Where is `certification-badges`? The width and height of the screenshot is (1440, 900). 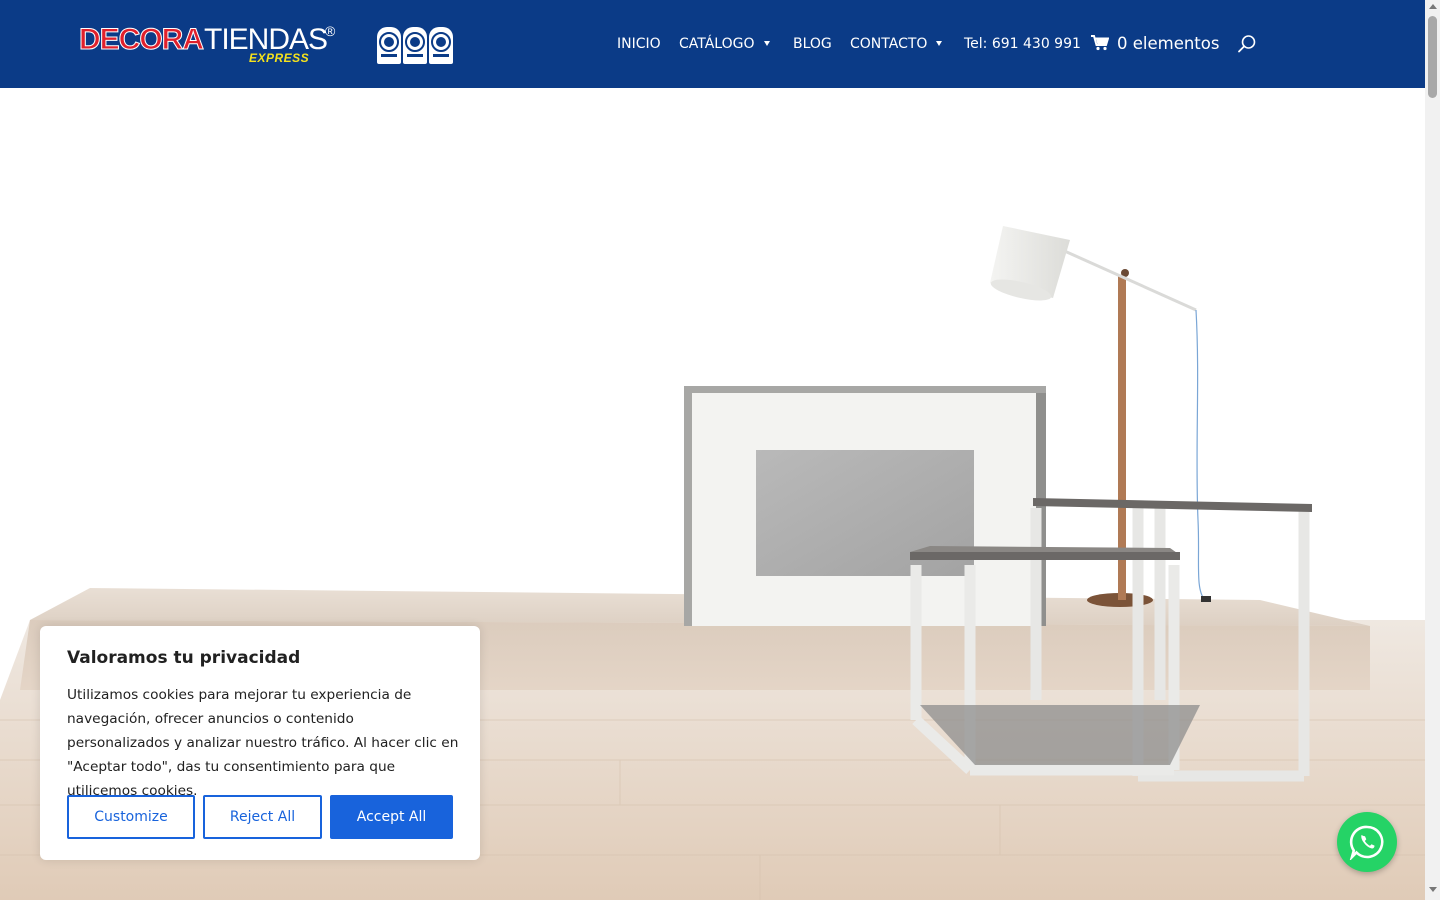
certification-badges is located at coordinates (415, 45).